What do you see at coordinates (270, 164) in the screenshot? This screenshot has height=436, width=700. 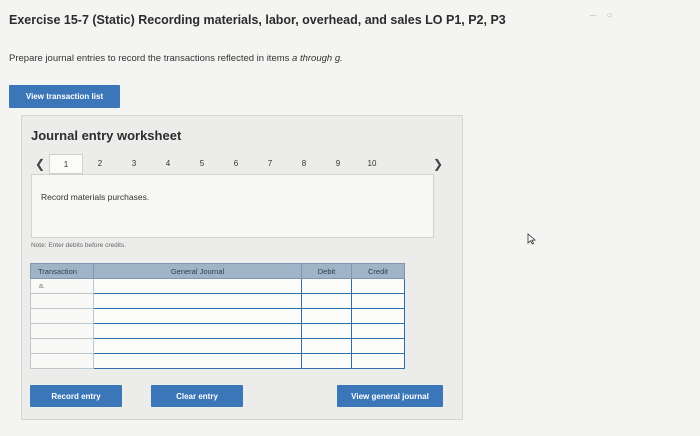 I see `page-tab-7: 7` at bounding box center [270, 164].